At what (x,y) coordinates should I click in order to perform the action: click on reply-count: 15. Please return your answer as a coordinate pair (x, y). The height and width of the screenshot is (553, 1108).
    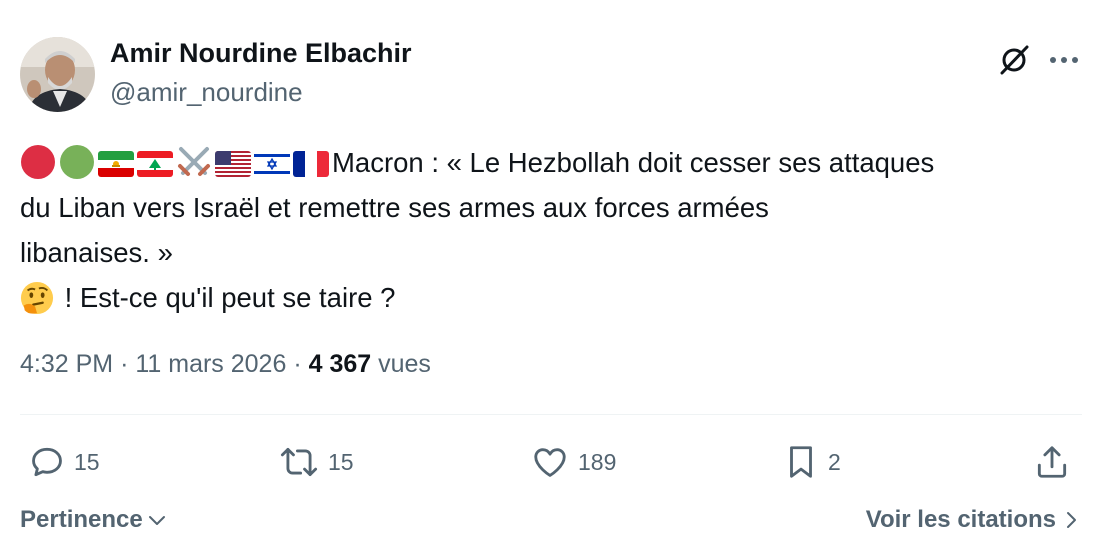
    Looking at the image, I should click on (87, 461).